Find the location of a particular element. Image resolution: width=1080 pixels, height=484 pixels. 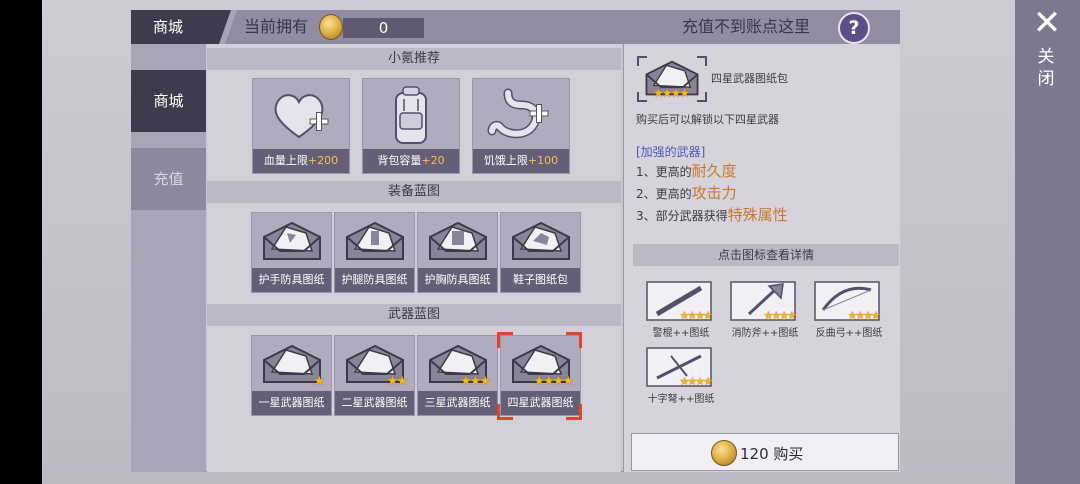

weapon-blueprint-label: 警棍++图纸 is located at coordinates (681, 333).